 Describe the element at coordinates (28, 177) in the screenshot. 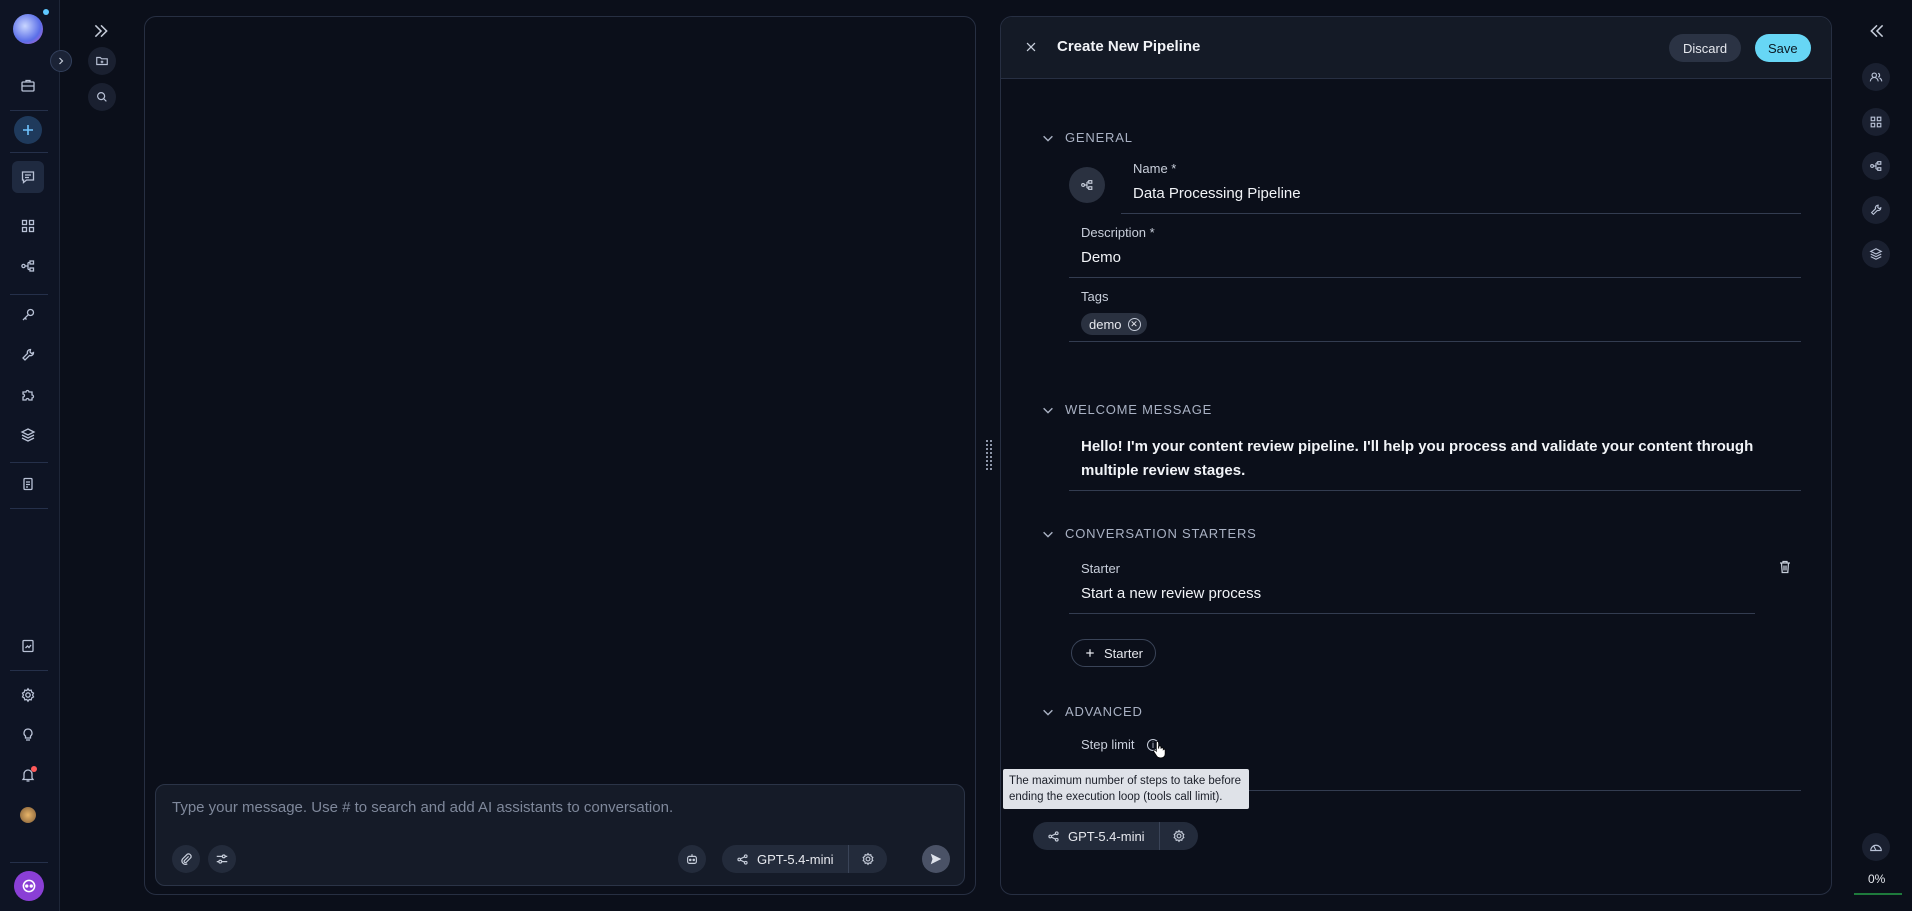

I see `chat-icon` at that location.